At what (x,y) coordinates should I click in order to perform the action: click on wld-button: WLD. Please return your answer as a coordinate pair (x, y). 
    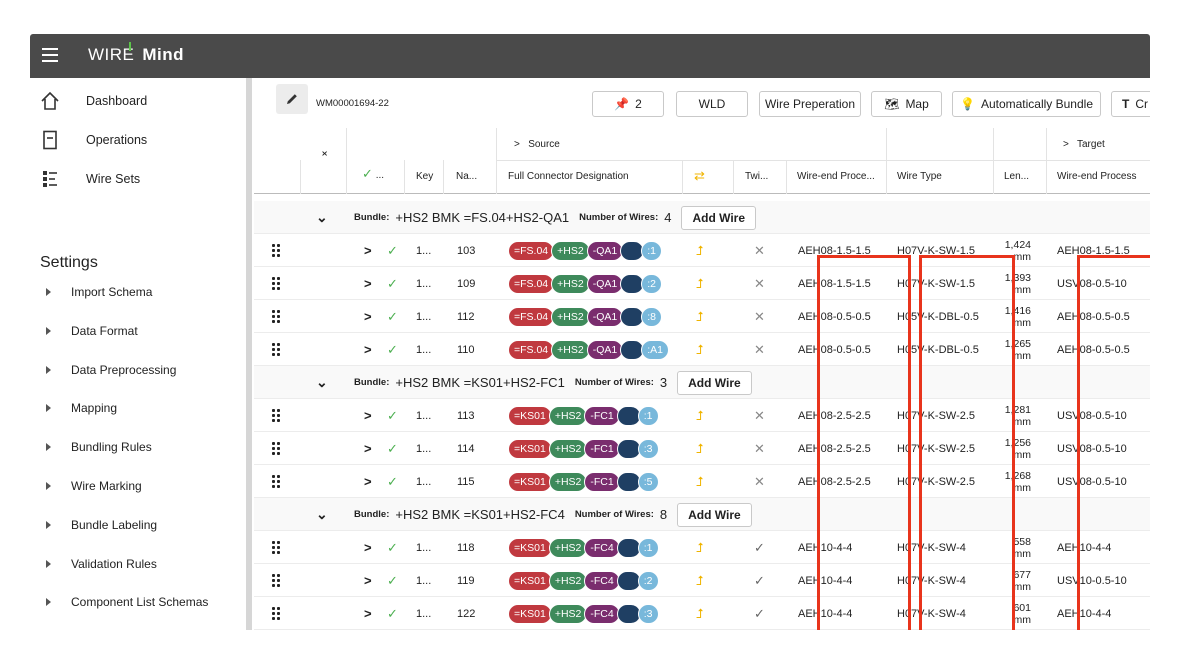
    Looking at the image, I should click on (712, 104).